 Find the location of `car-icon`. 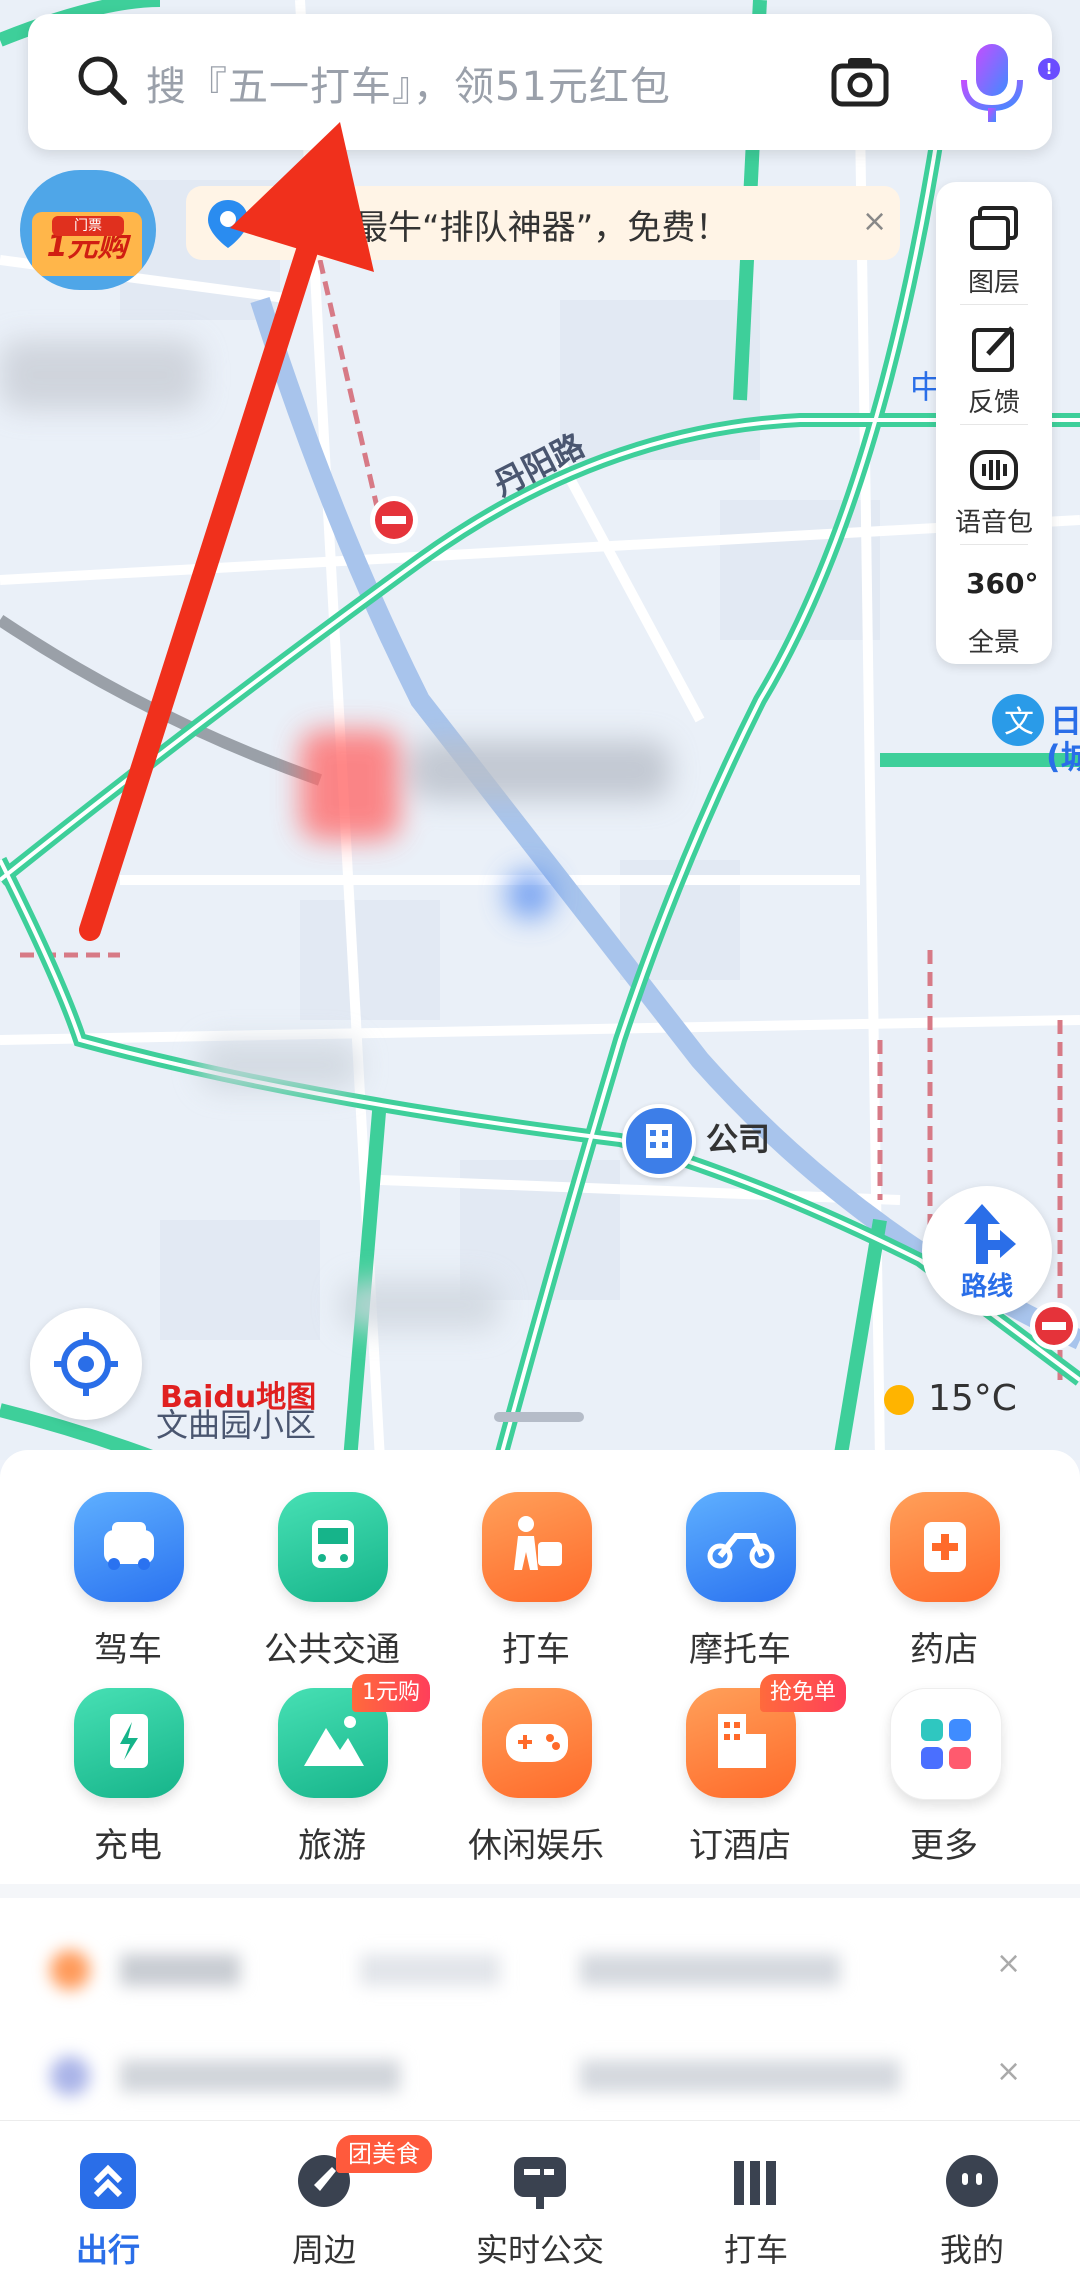

car-icon is located at coordinates (129, 1547).